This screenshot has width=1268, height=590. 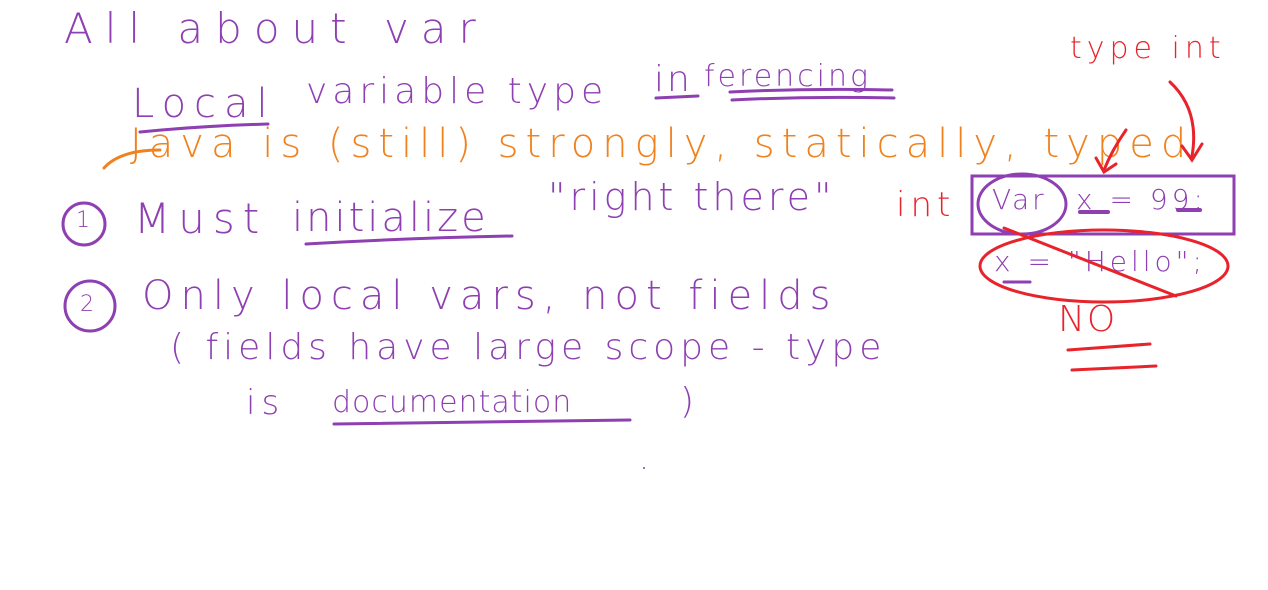 What do you see at coordinates (1103, 205) in the screenshot?
I see `declaration-box` at bounding box center [1103, 205].